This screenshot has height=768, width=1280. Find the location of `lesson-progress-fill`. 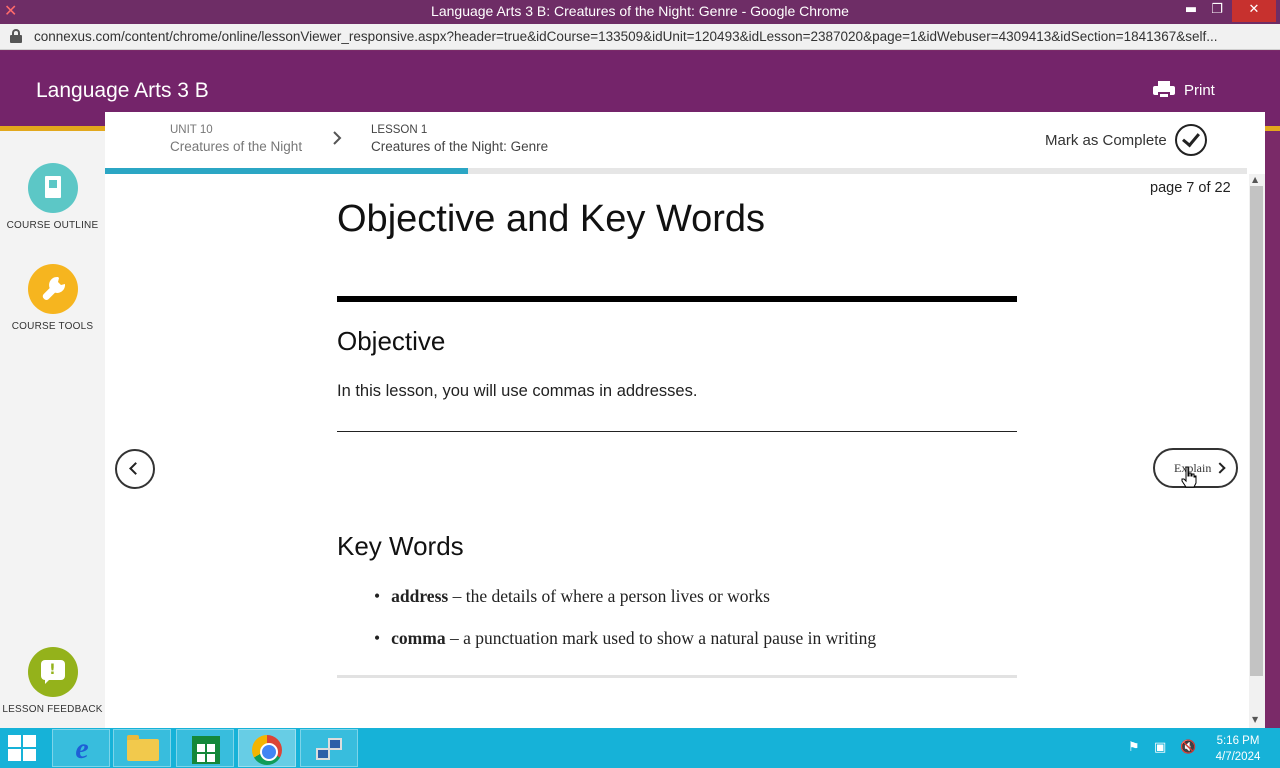

lesson-progress-fill is located at coordinates (287, 171).